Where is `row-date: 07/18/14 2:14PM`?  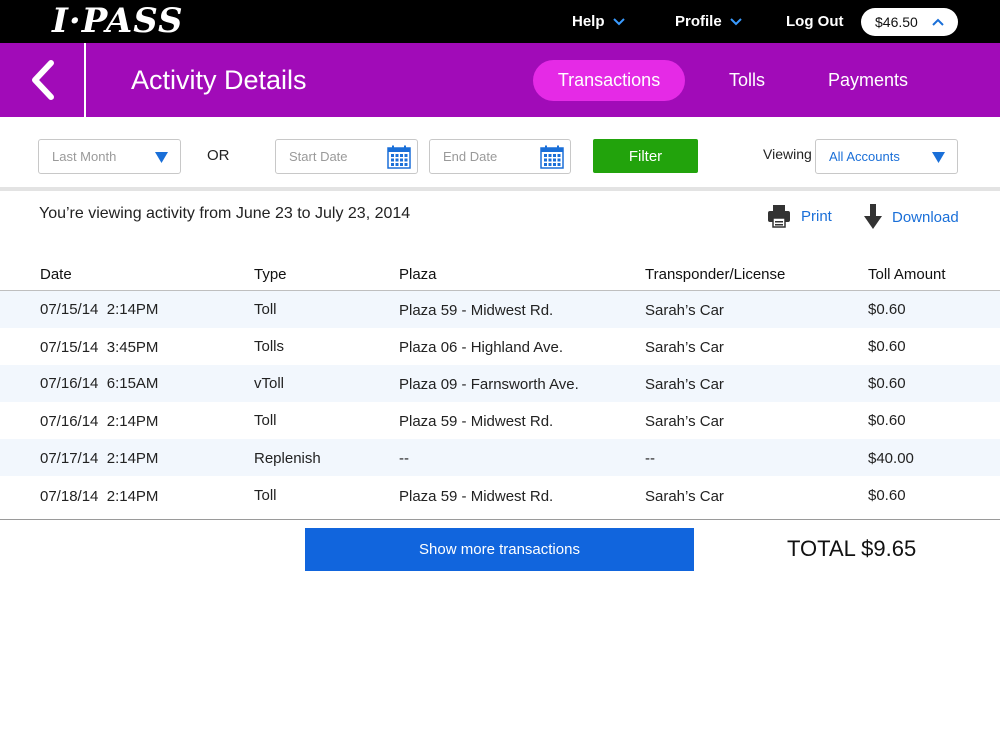 row-date: 07/18/14 2:14PM is located at coordinates (99, 496).